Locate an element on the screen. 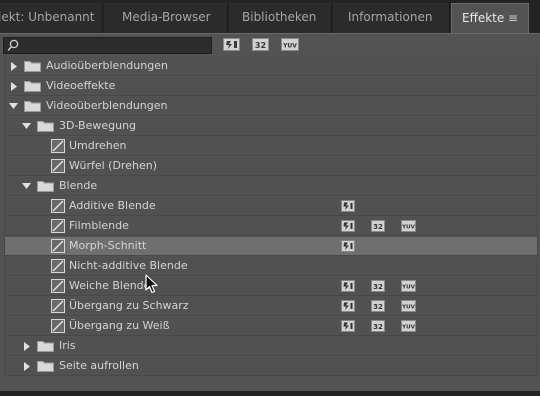  effect-row-filmblende: Filmblende 32 YUV is located at coordinates (271, 226).